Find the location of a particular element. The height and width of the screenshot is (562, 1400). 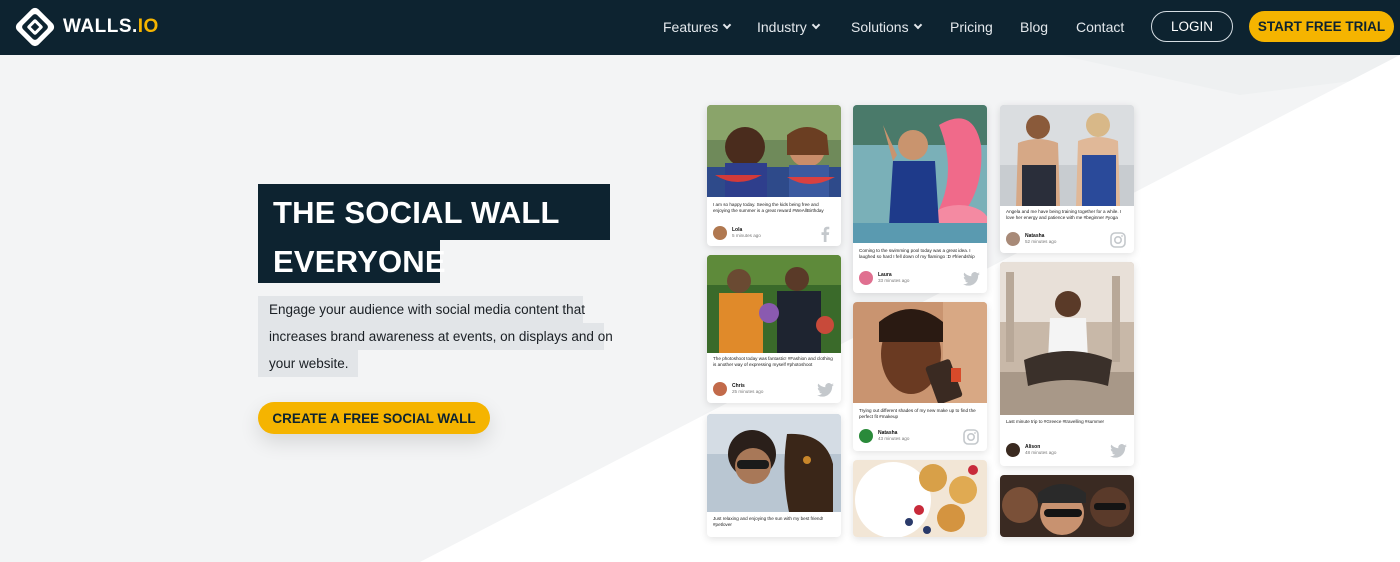

nav-item-solutions: Solutions is located at coordinates (886, 27).